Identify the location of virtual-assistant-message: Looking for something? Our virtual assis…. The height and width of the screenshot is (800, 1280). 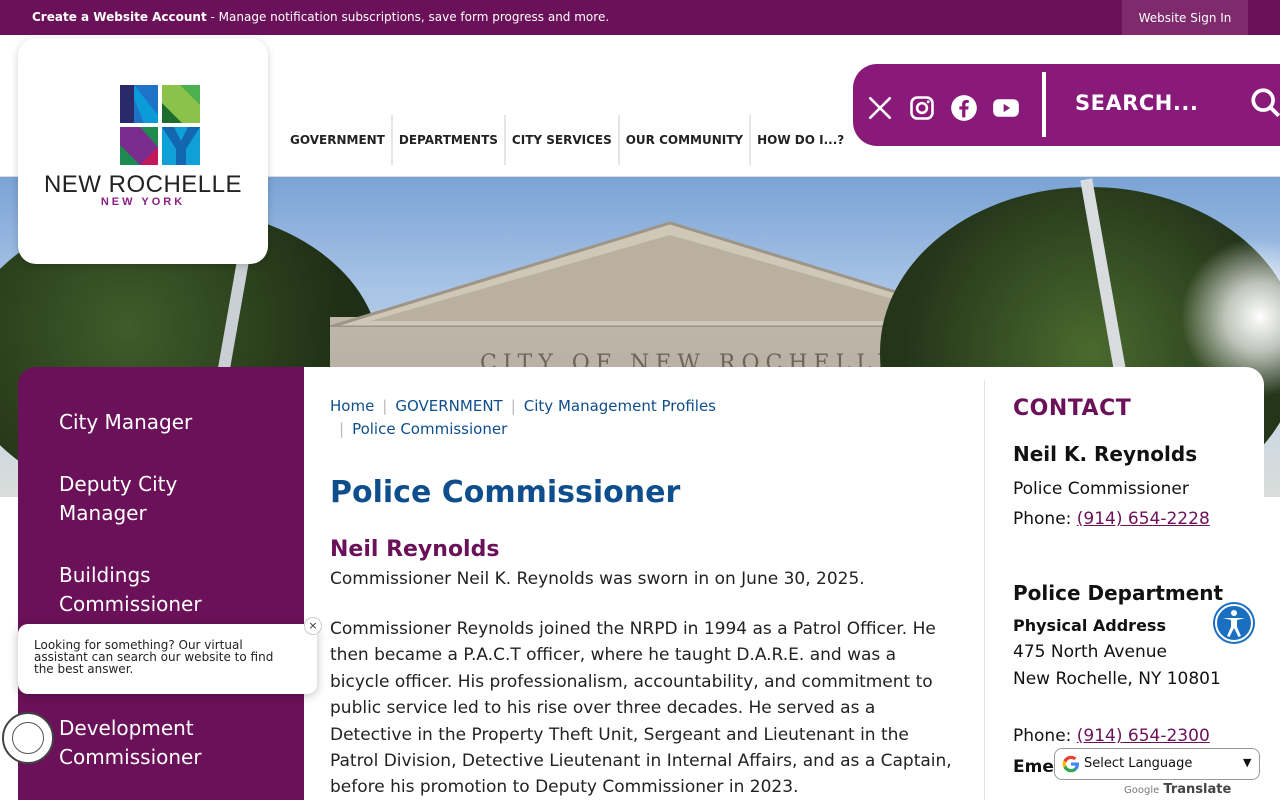
(154, 657).